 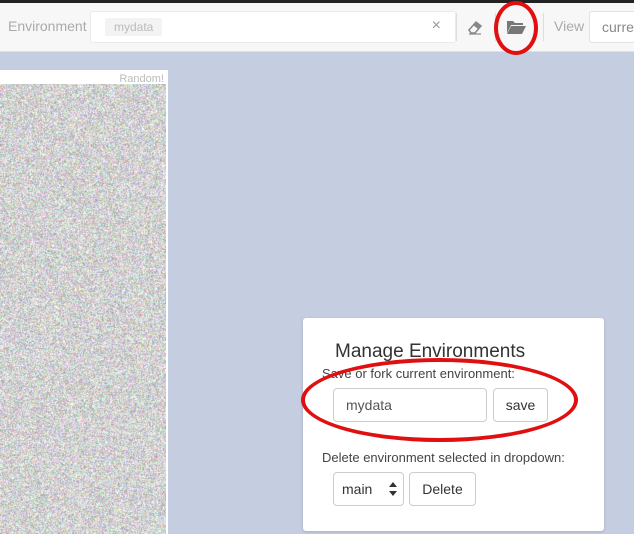 What do you see at coordinates (418, 373) in the screenshot?
I see `save-fork-label: Save or fork current environment:` at bounding box center [418, 373].